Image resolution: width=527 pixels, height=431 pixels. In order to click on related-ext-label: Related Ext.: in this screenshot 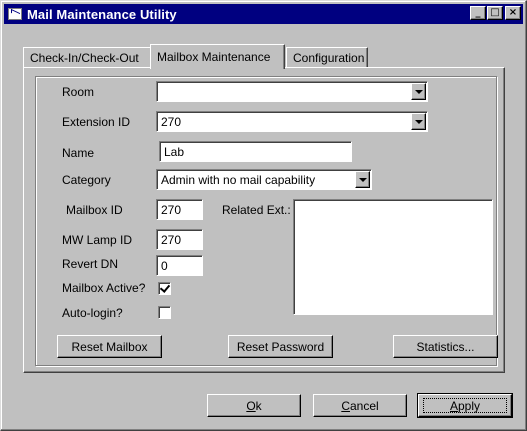, I will do `click(256, 210)`.